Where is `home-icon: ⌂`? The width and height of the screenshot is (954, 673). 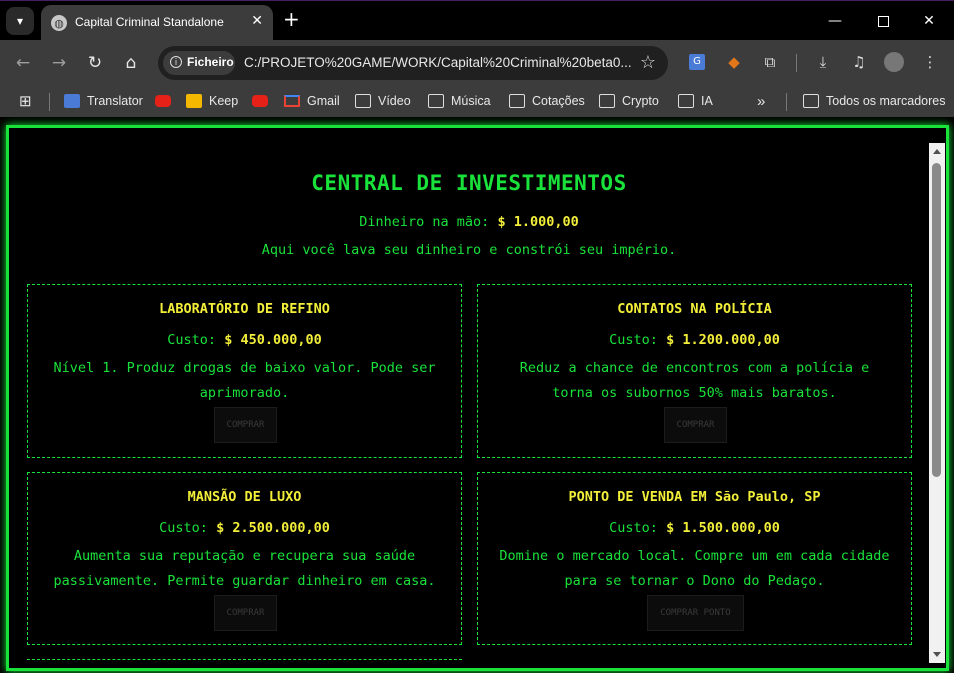 home-icon: ⌂ is located at coordinates (131, 63).